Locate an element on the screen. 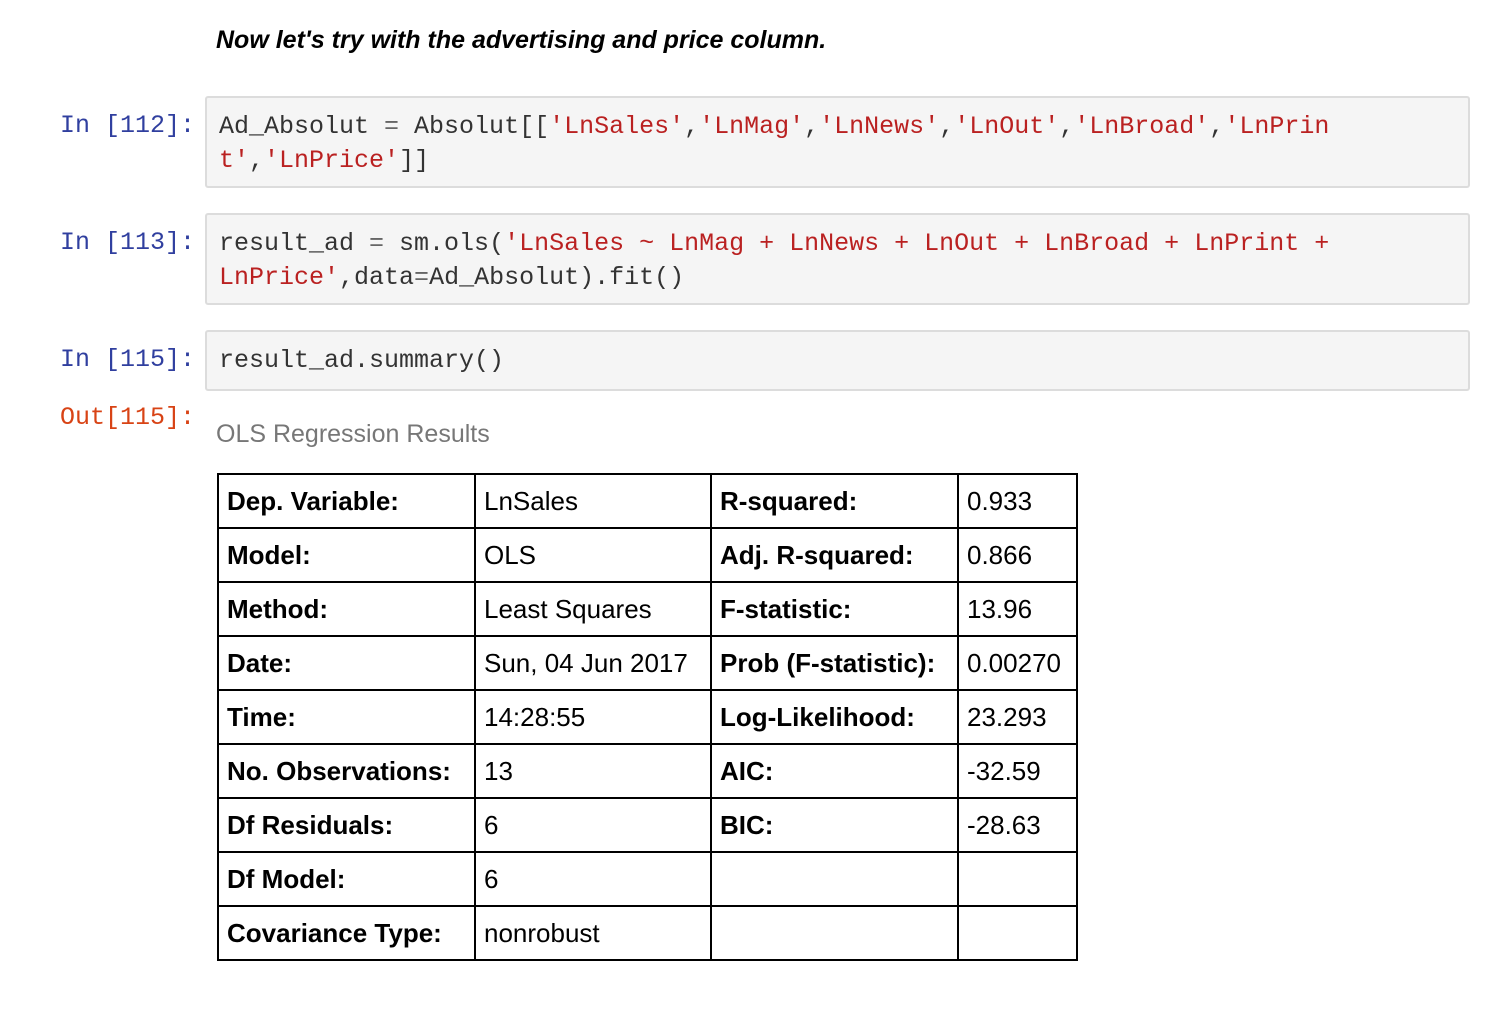 Image resolution: width=1500 pixels, height=1009 pixels. cell-prompt-113: In [113]: is located at coordinates (127, 242).